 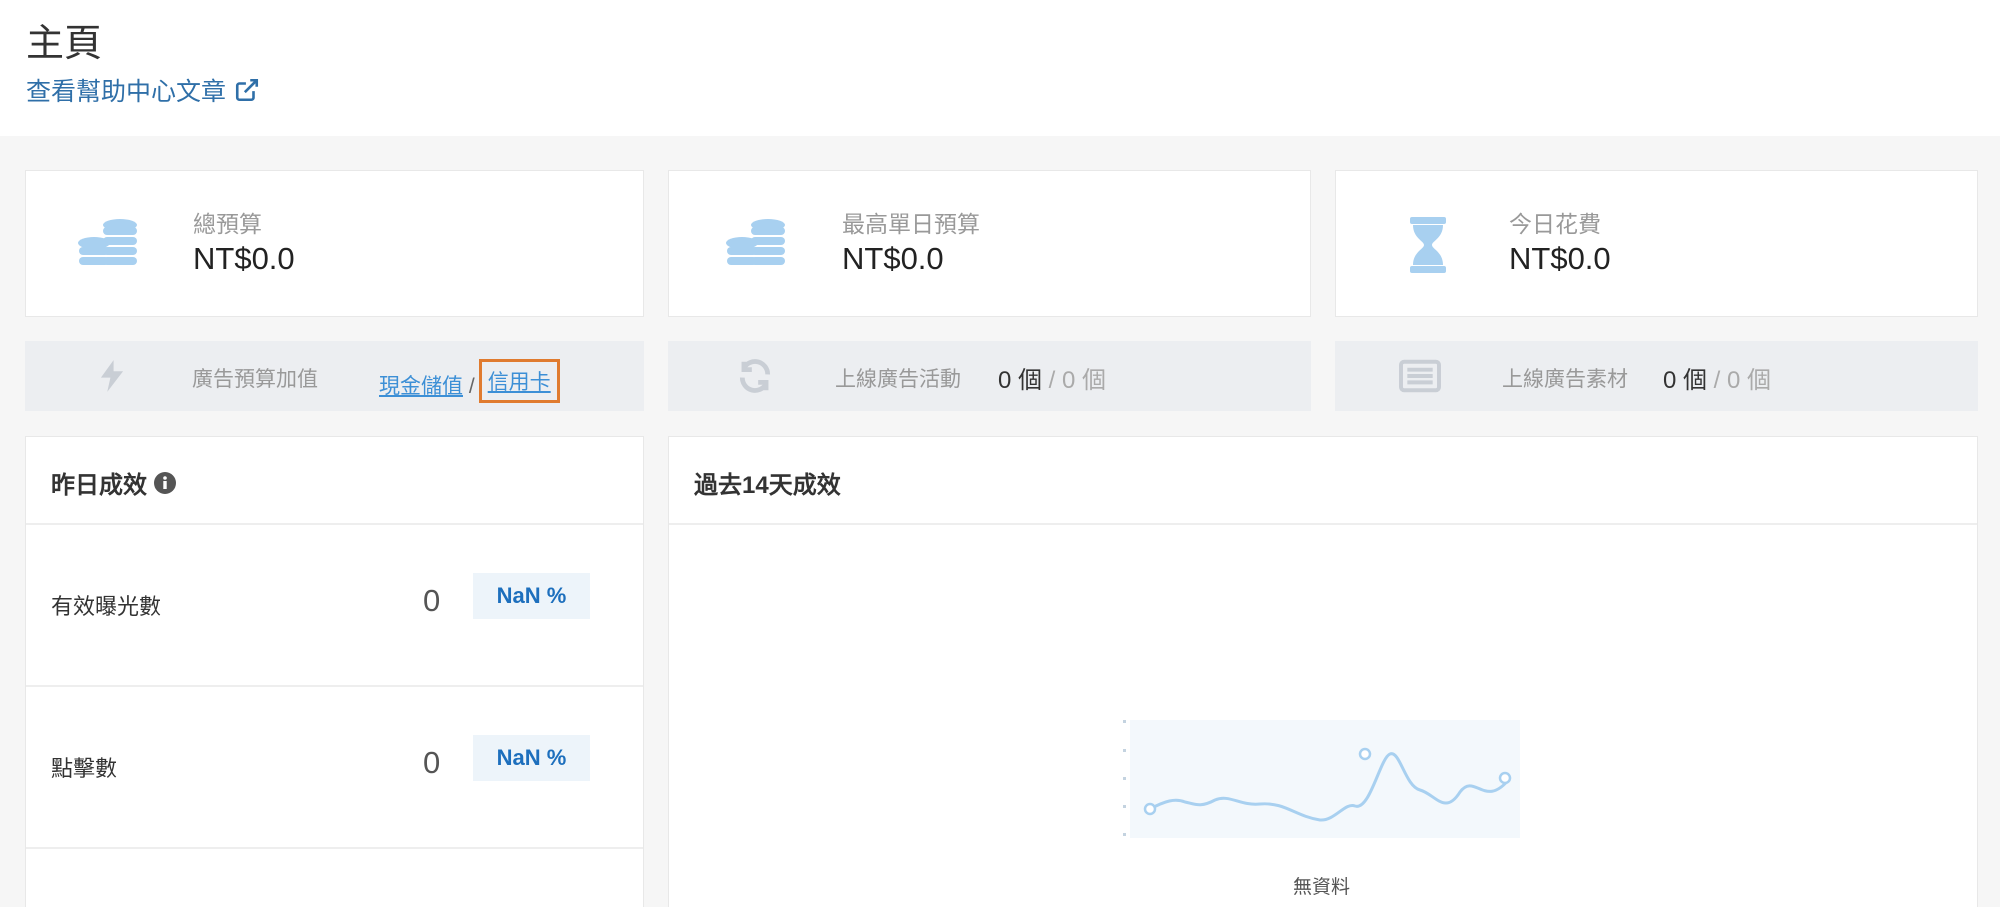 I want to click on hourglass-icon, so click(x=1428, y=245).